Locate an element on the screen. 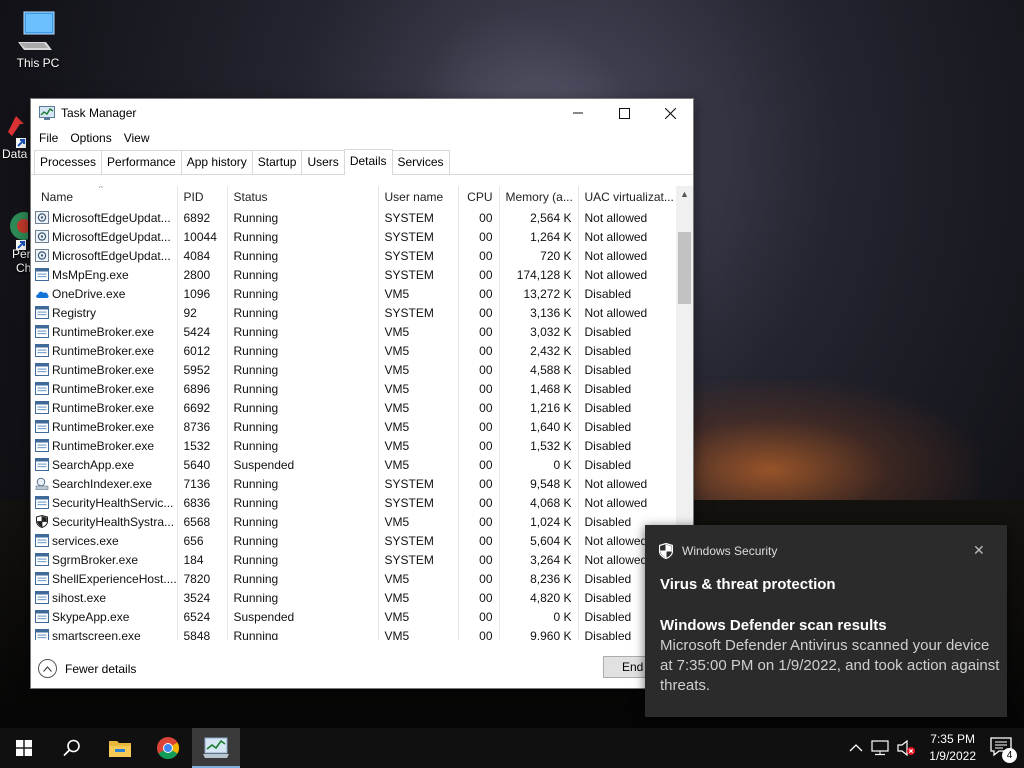 Image resolution: width=1024 pixels, height=768 pixels. clock: 7:35 PM 1/9/2022 is located at coordinates (952, 748).